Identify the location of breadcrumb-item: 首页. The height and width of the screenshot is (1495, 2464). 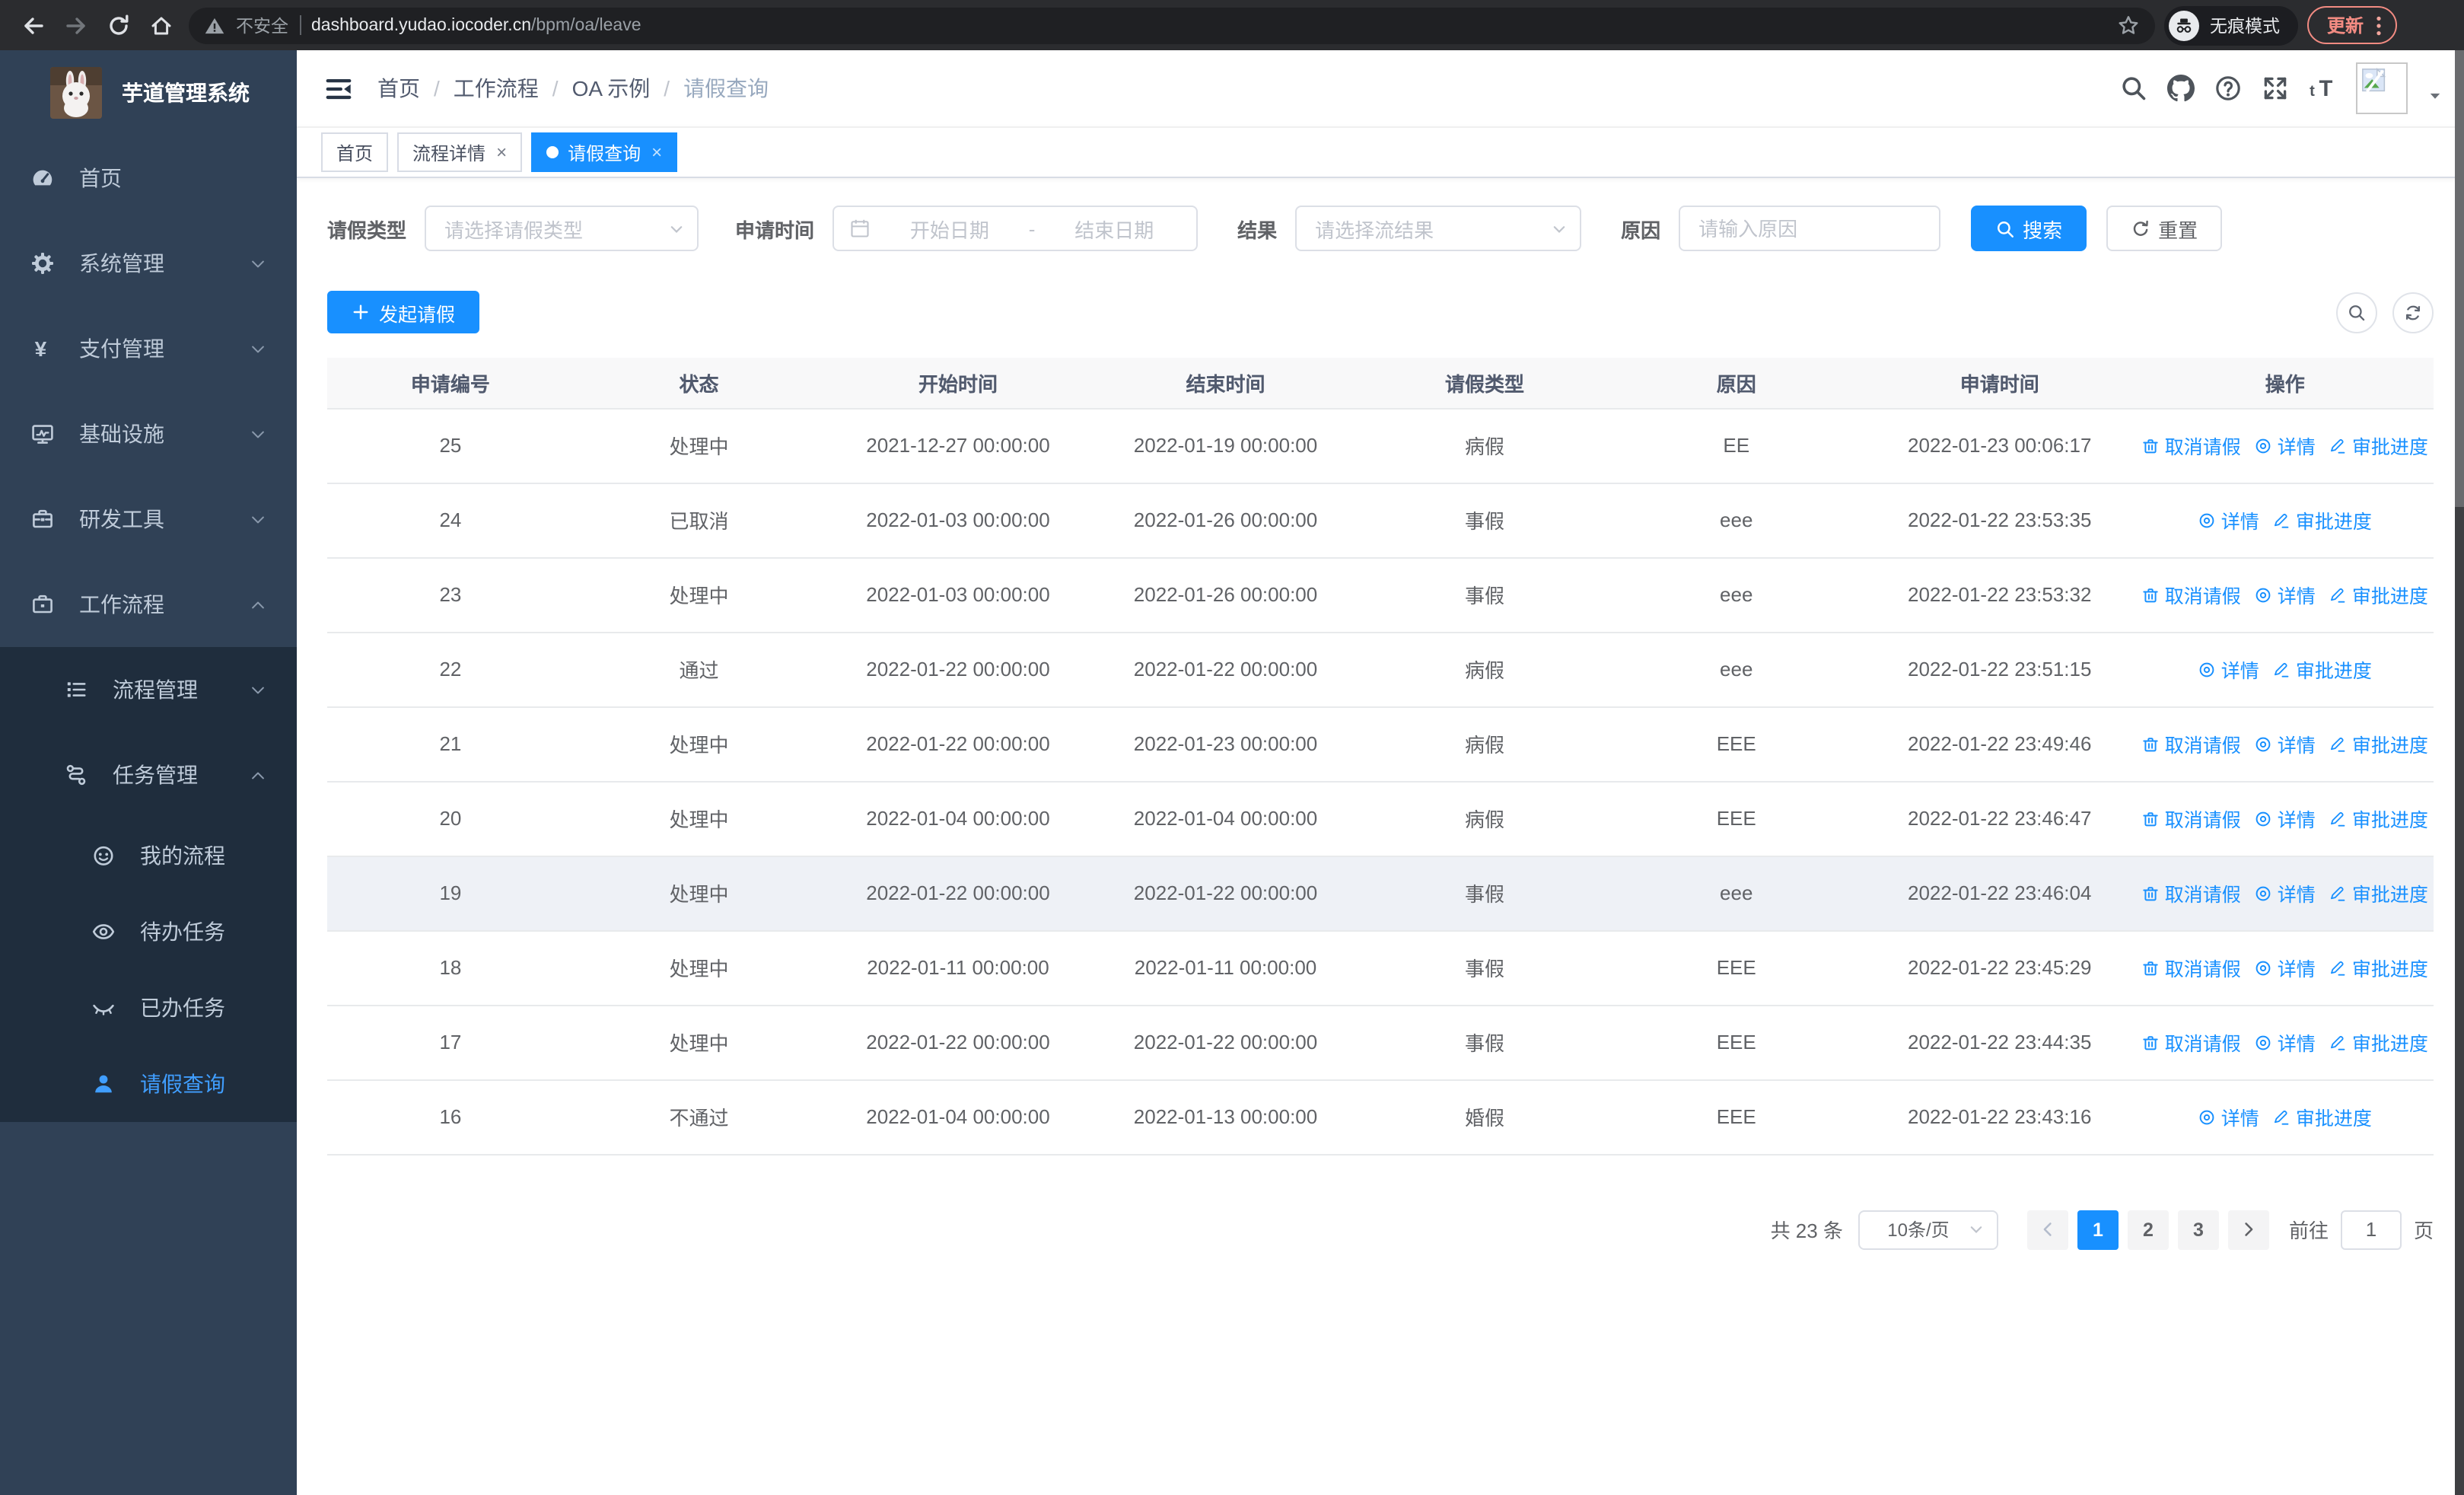
(398, 89).